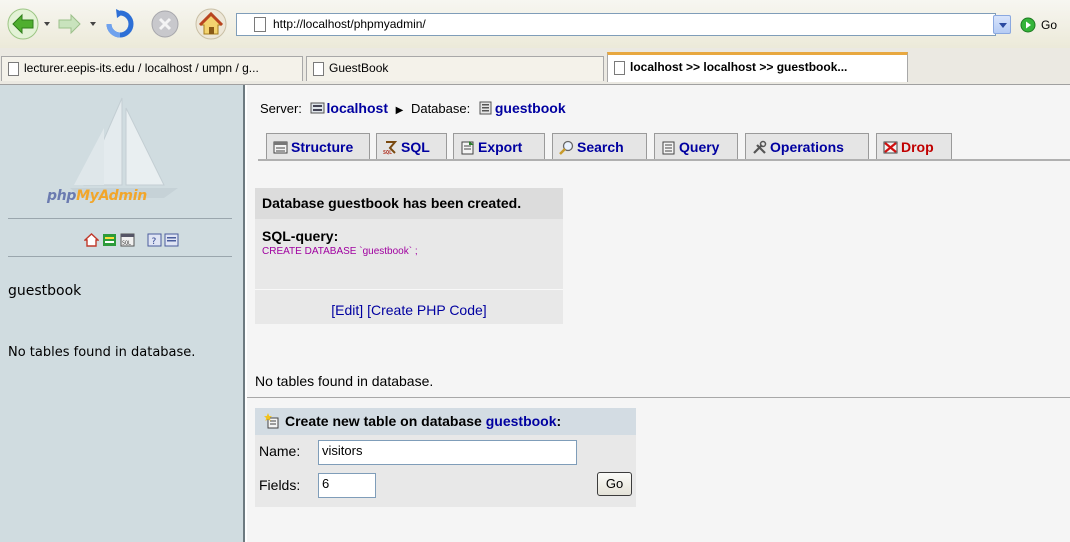 This screenshot has height=542, width=1070. What do you see at coordinates (696, 146) in the screenshot?
I see `tab-query: Query` at bounding box center [696, 146].